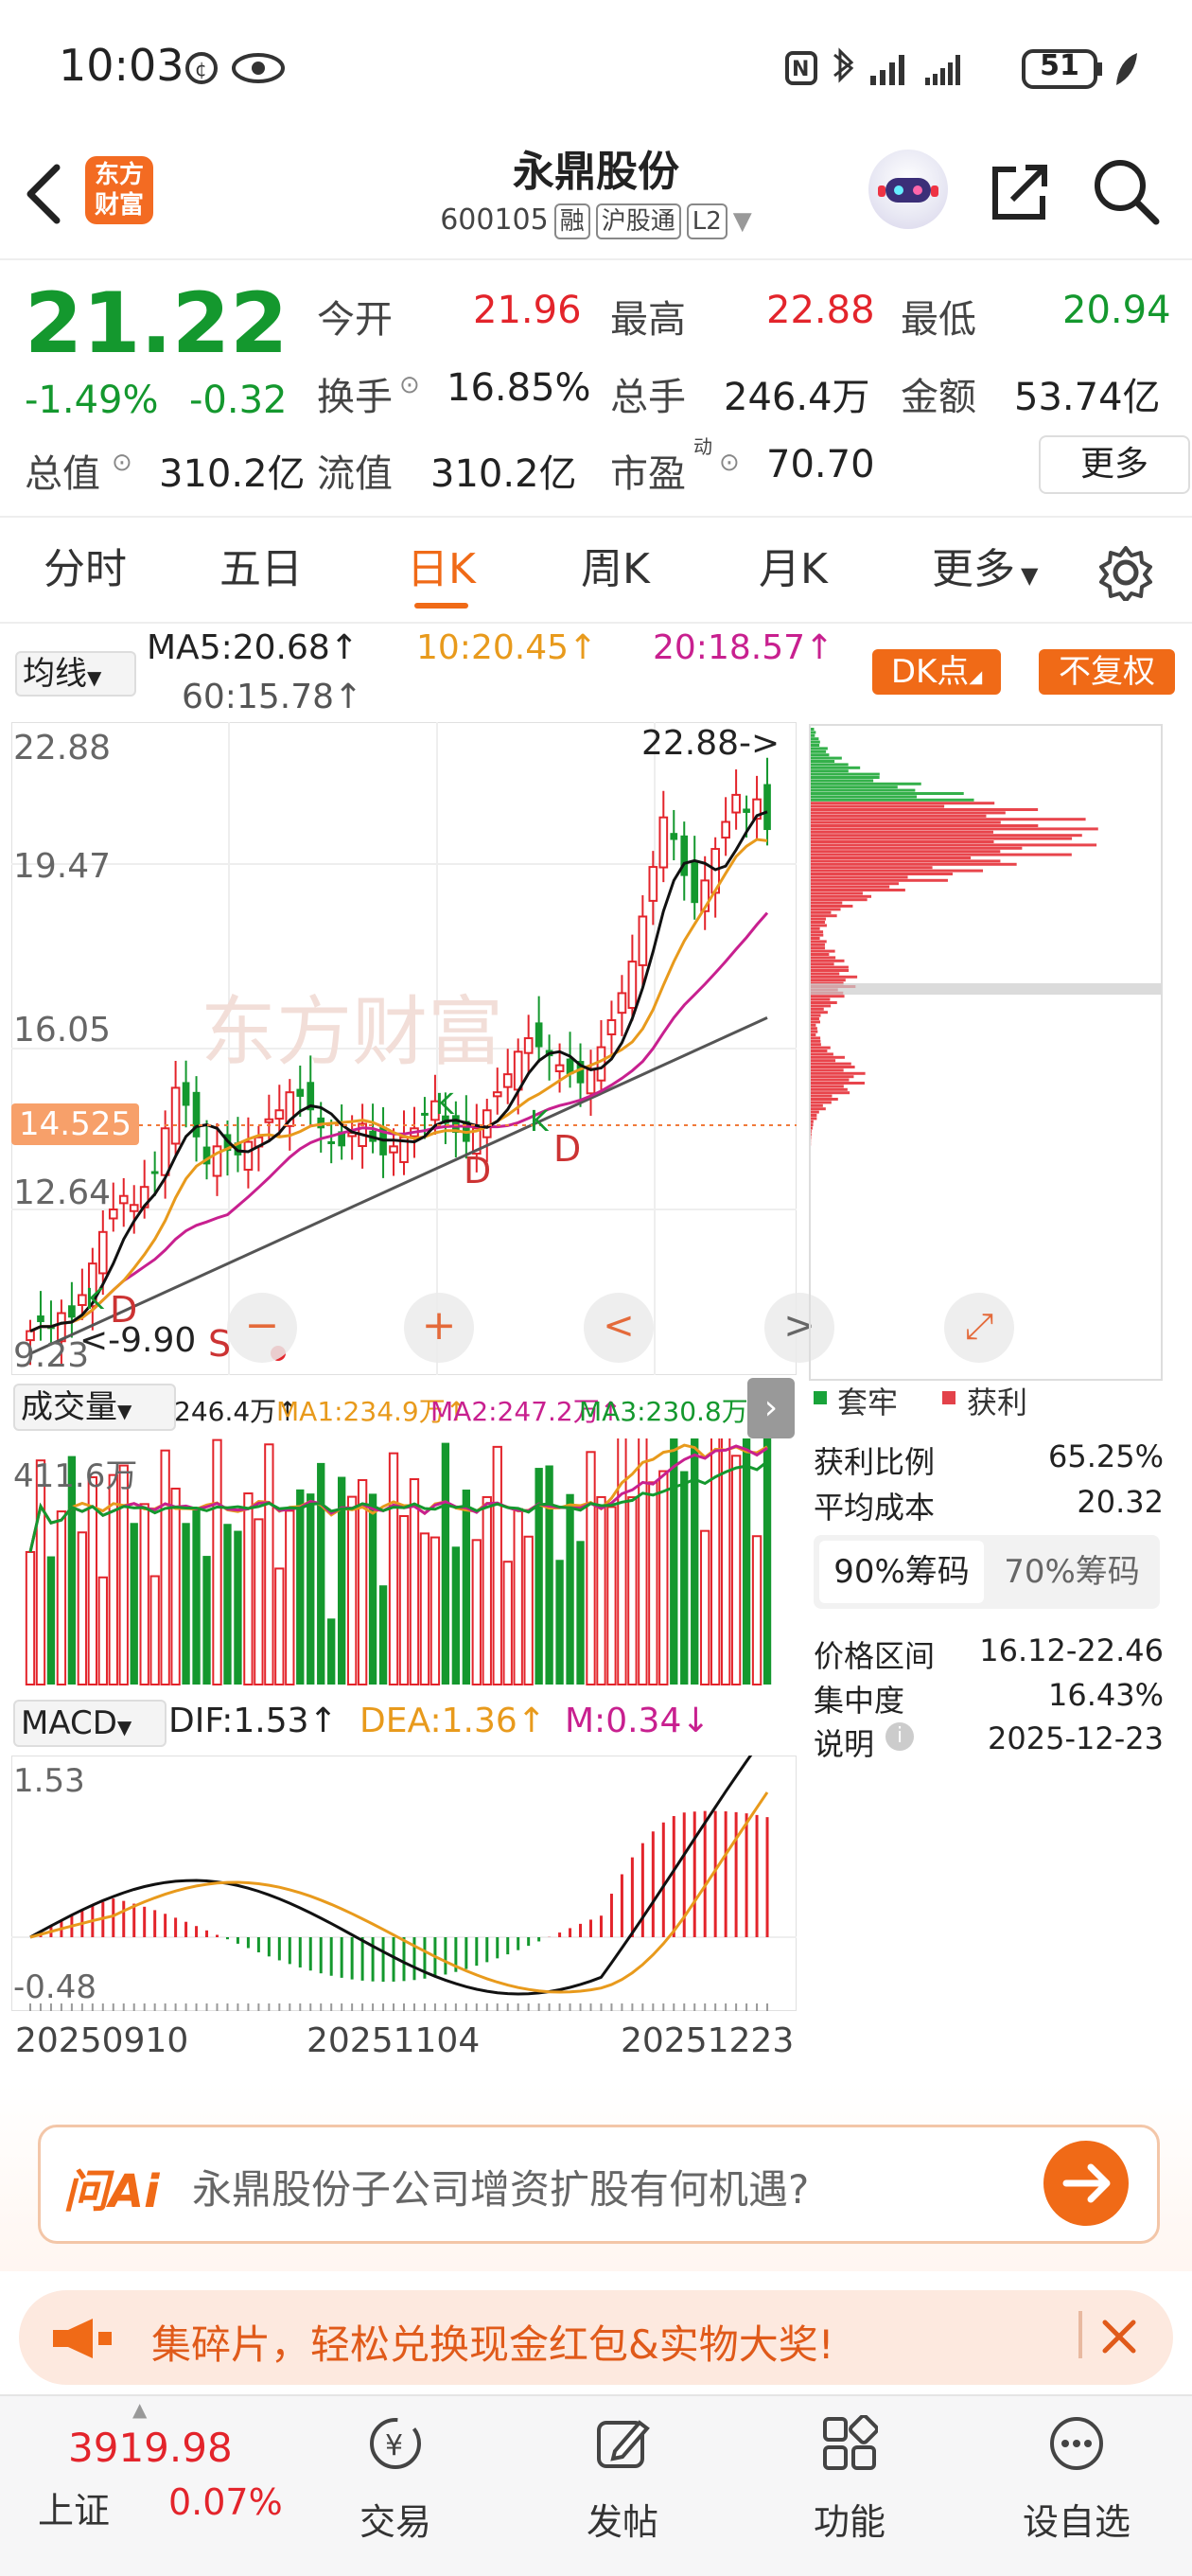  Describe the element at coordinates (743, 647) in the screenshot. I see `ma20-legend: 20:18.57↑` at that location.